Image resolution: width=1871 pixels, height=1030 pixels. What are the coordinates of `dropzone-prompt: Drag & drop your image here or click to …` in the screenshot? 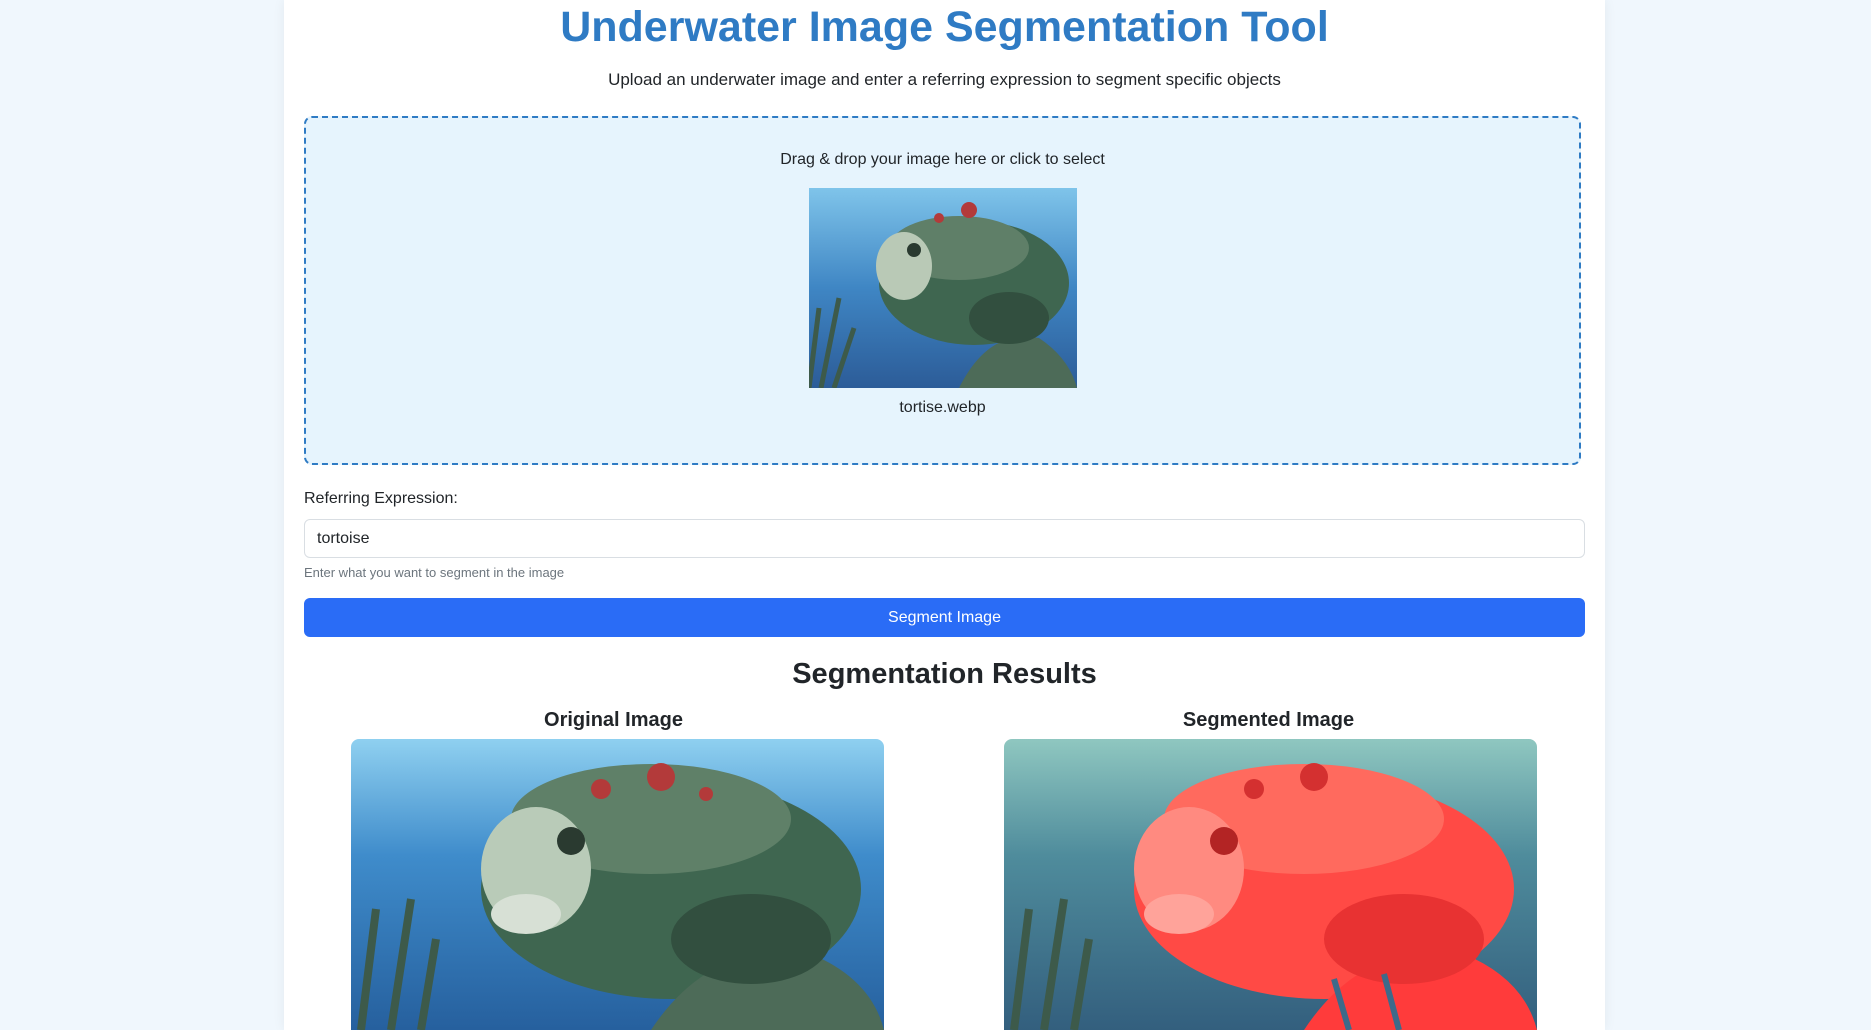 It's located at (942, 159).